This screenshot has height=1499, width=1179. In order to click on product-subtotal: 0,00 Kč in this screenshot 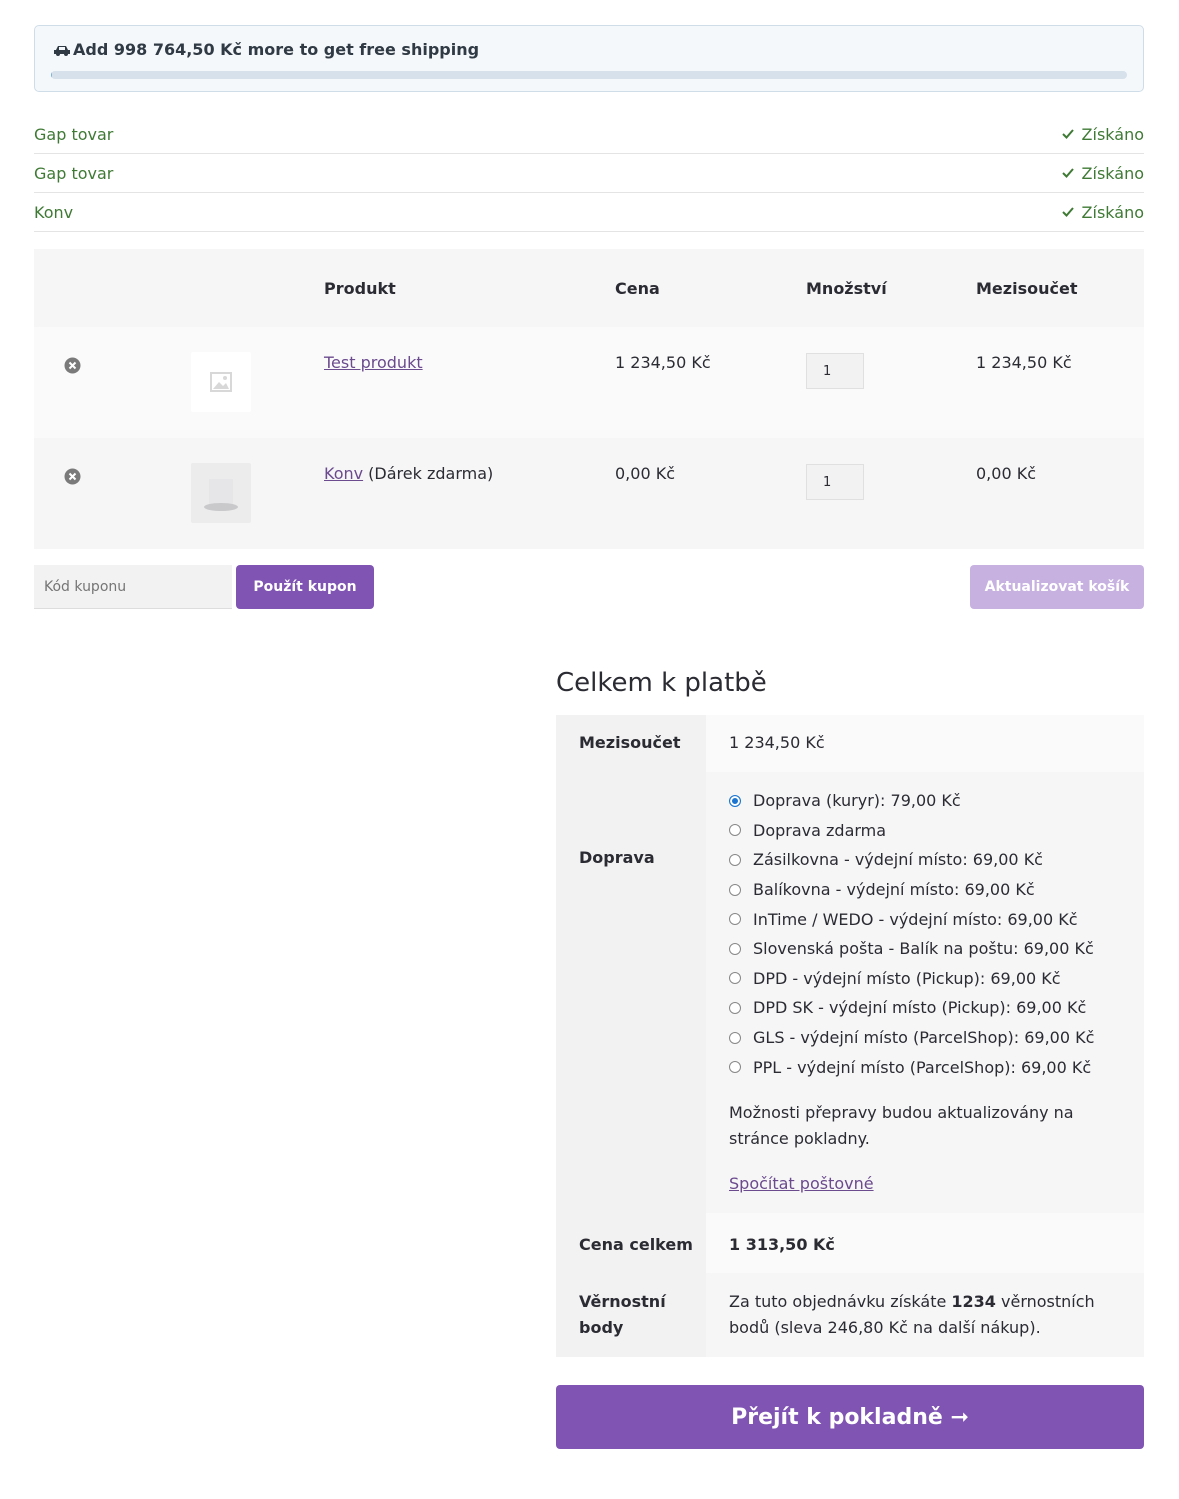, I will do `click(1006, 473)`.